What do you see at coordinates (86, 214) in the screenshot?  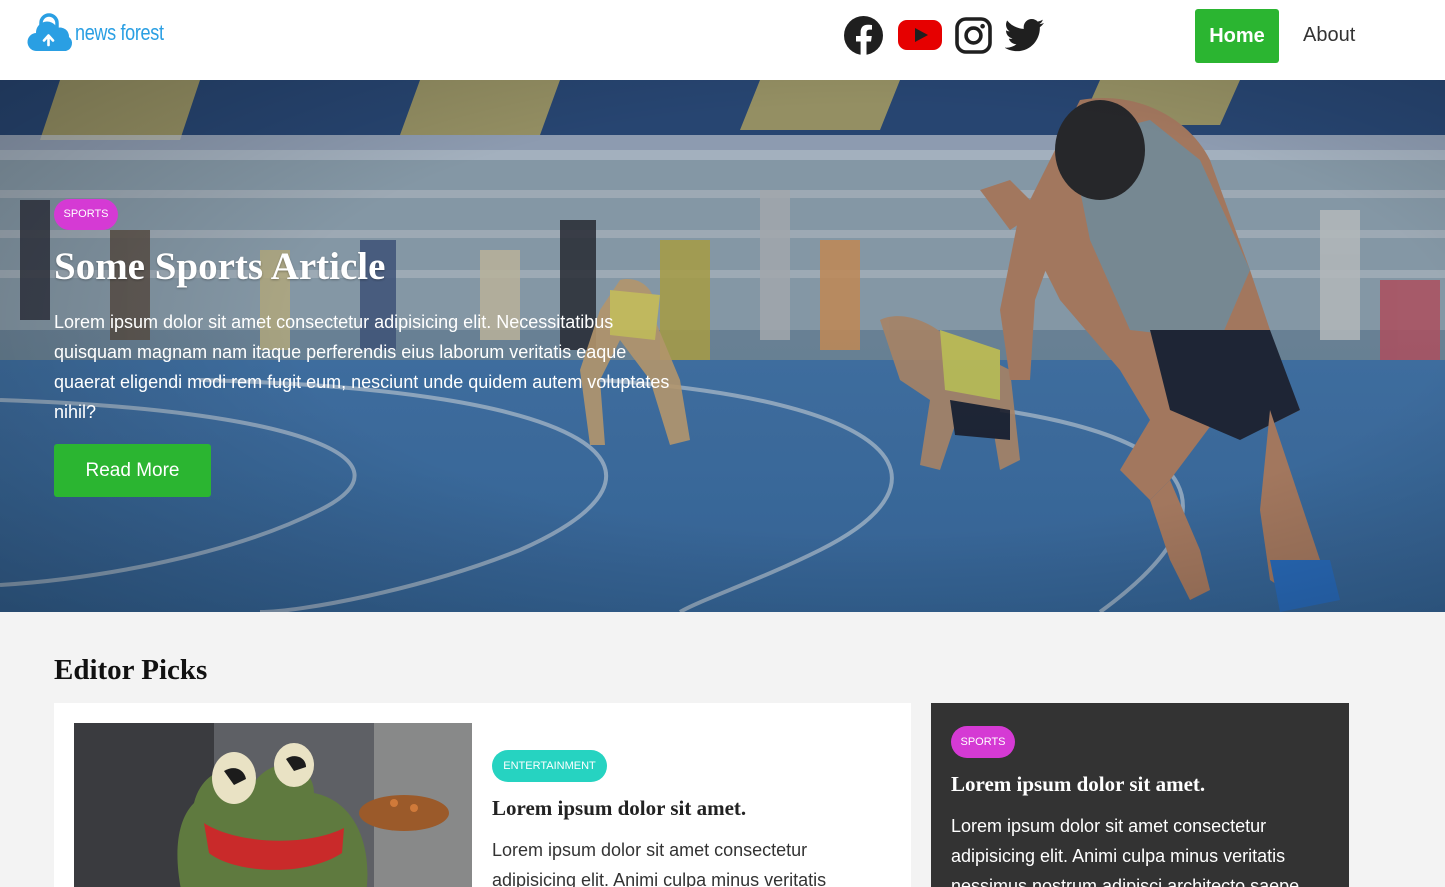 I see `hero-category-badge: SPORTS` at bounding box center [86, 214].